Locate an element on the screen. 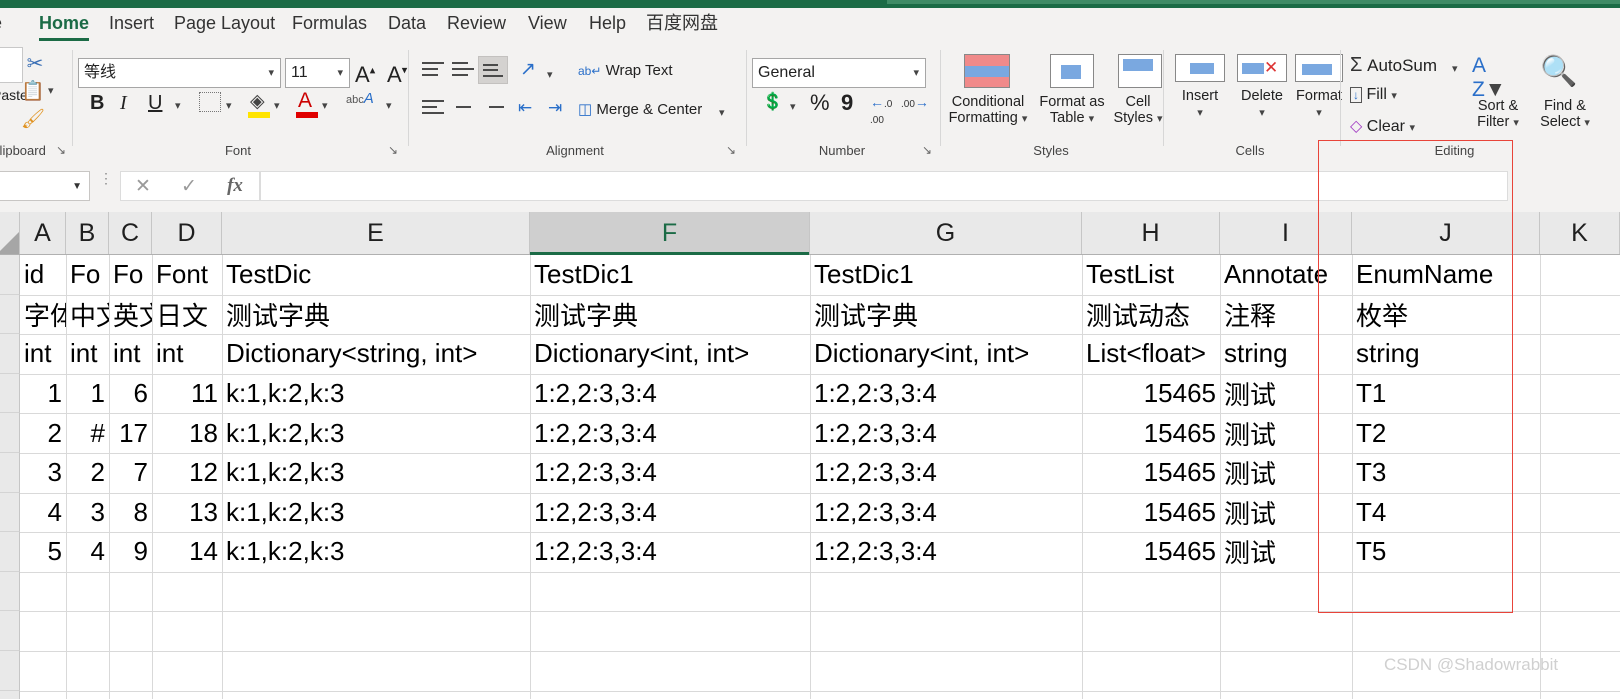  fill-color-chevron-down-icon: ▾ is located at coordinates (277, 105).